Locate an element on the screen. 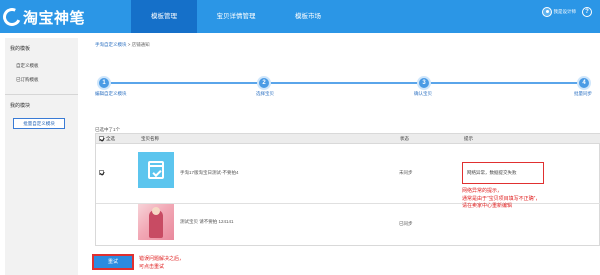  sidebar-item-purchased-template: 已订购模板 is located at coordinates (27, 80).